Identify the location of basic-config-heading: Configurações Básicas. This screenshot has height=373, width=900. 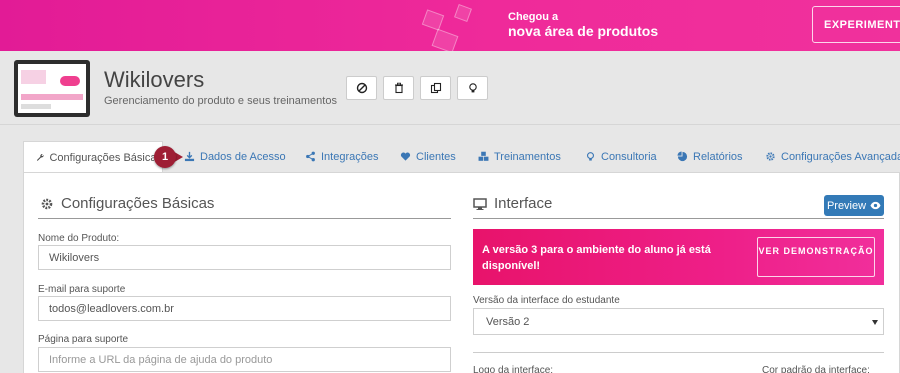
(127, 203).